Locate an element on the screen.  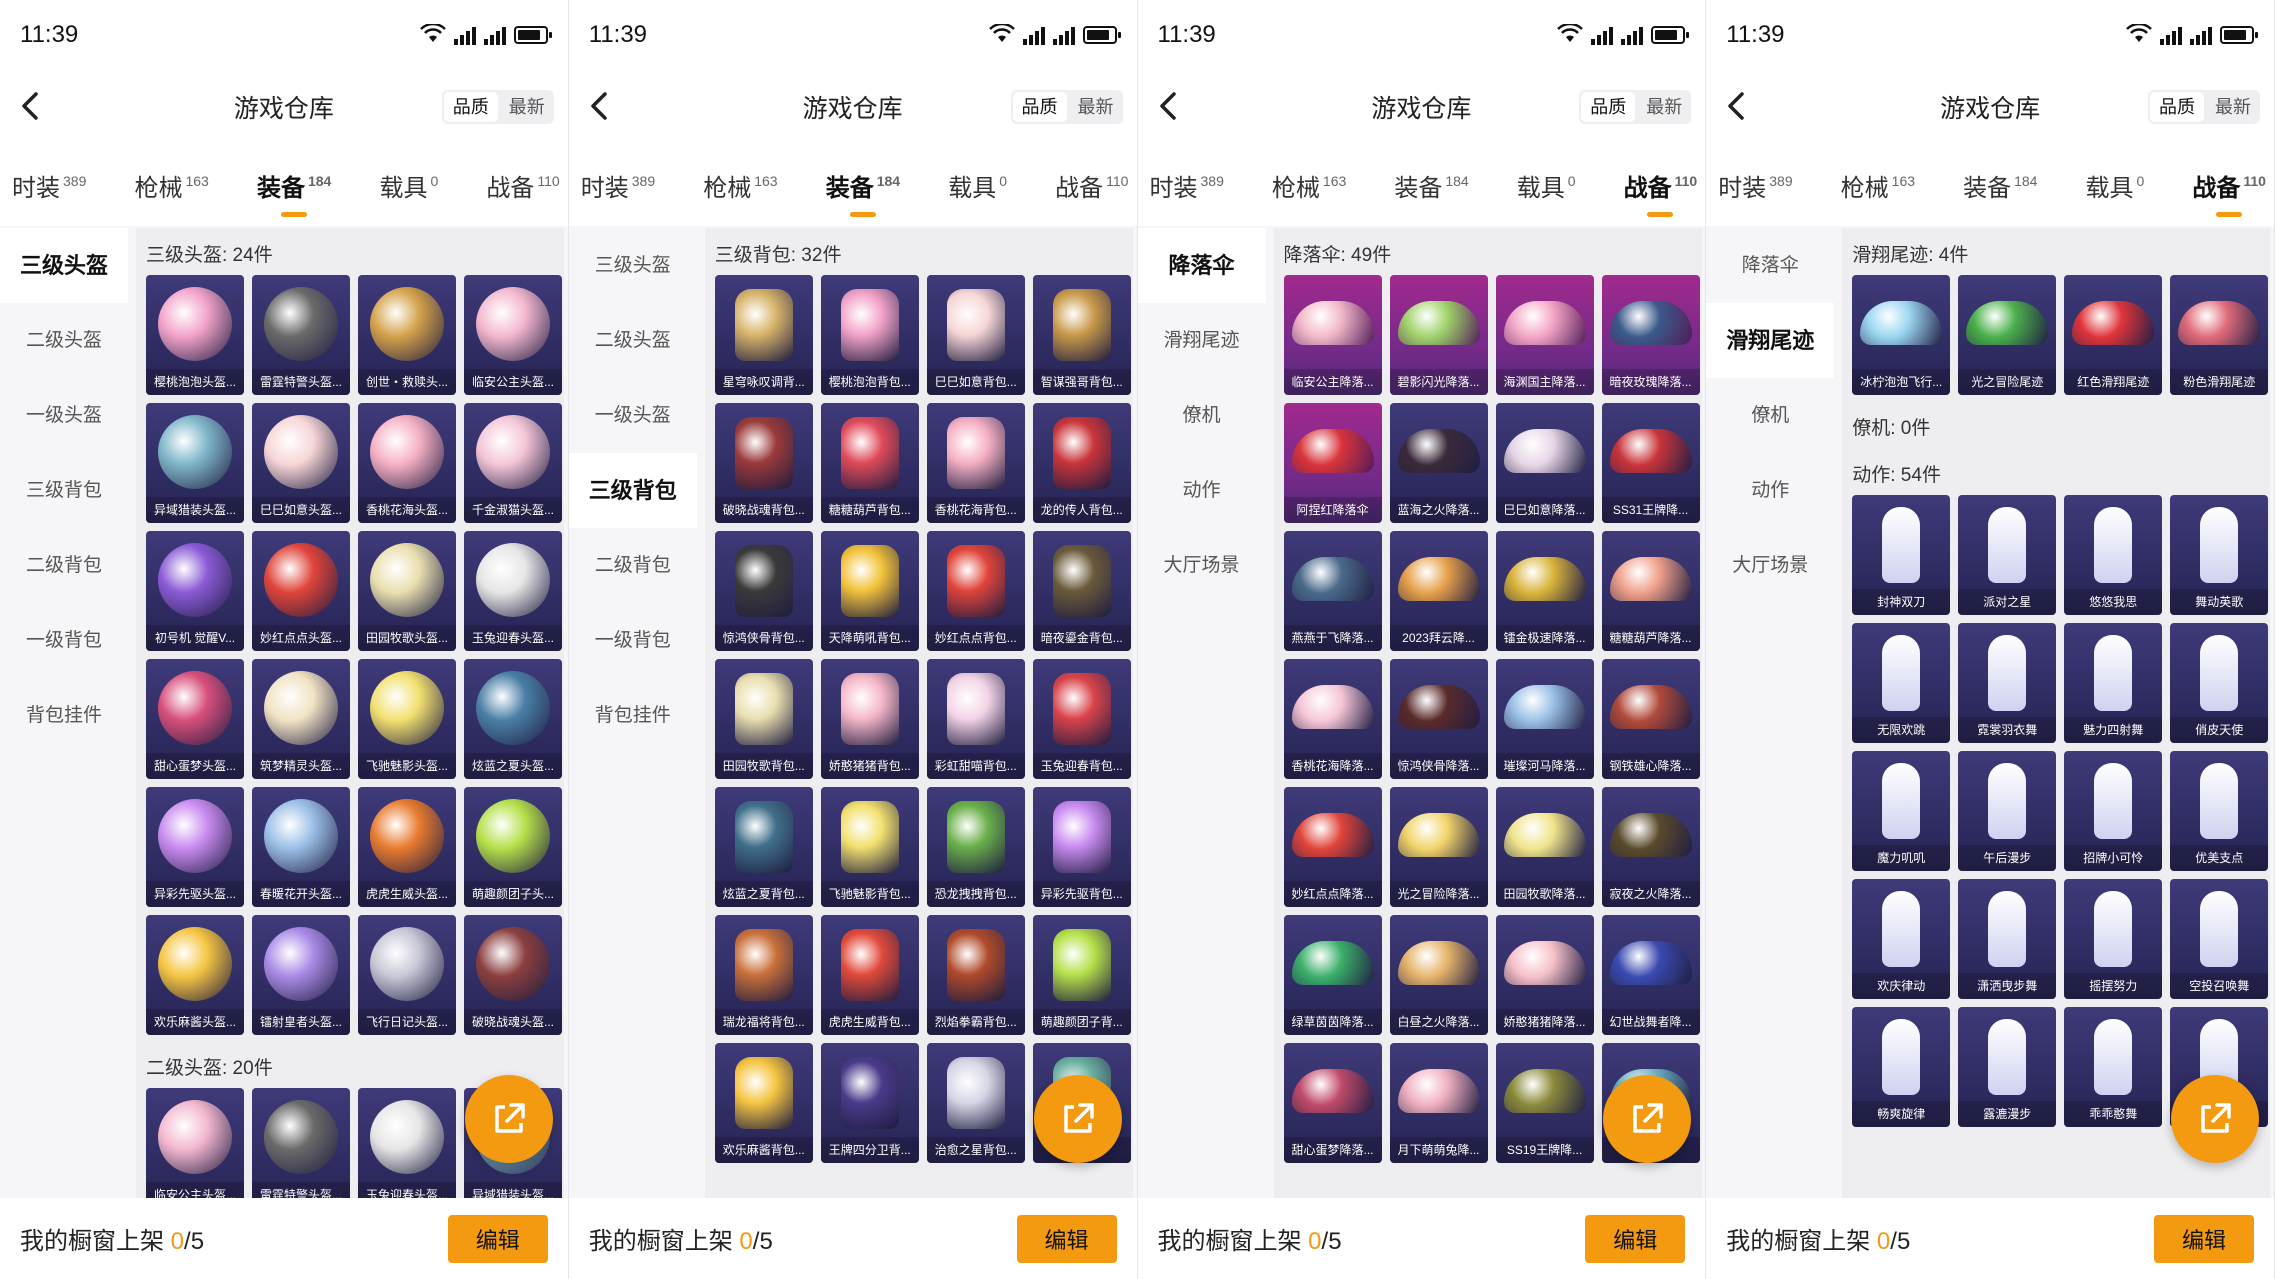
sidebar-item-二级背包: 二级背包 is located at coordinates (64, 565).